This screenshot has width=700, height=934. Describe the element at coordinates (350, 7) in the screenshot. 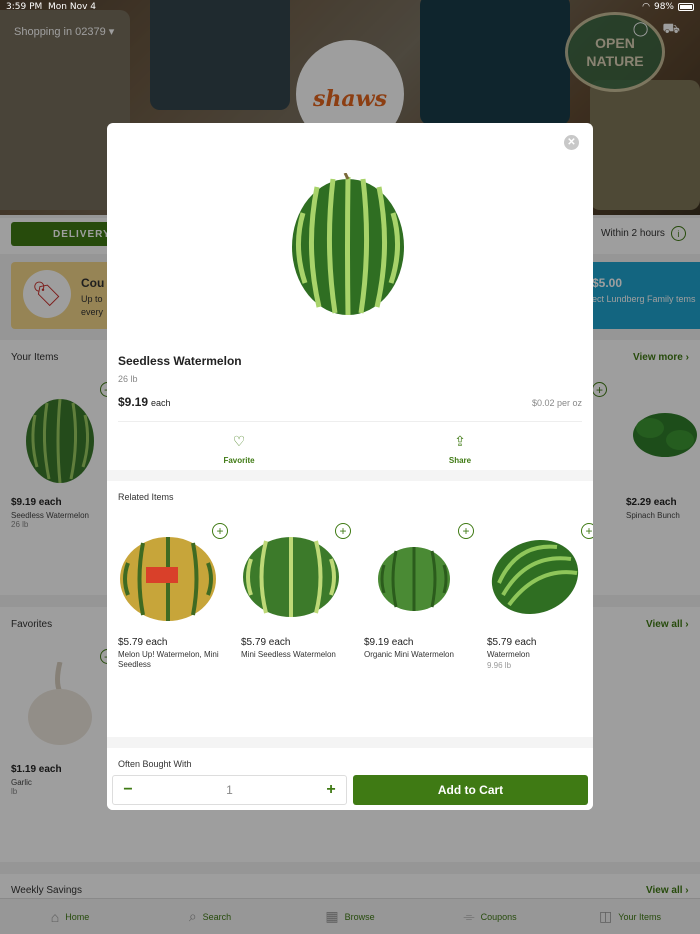

I see `status-bar: 3:59 PM Mon Nov 4 ◠ 98%` at that location.